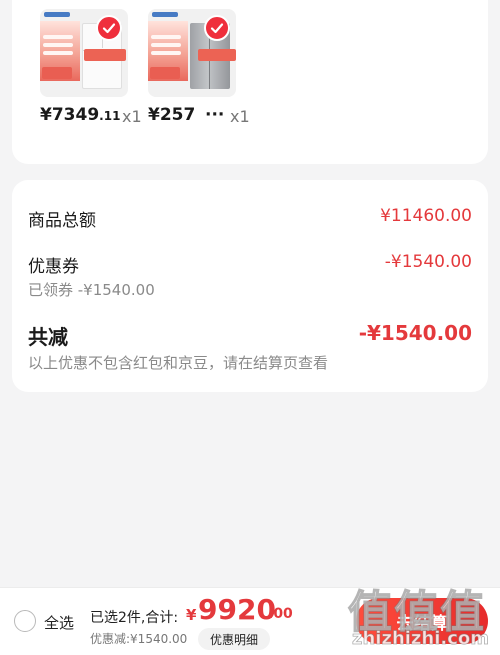 This screenshot has width=500, height=655. Describe the element at coordinates (25, 621) in the screenshot. I see `select-all-checkbox` at that location.